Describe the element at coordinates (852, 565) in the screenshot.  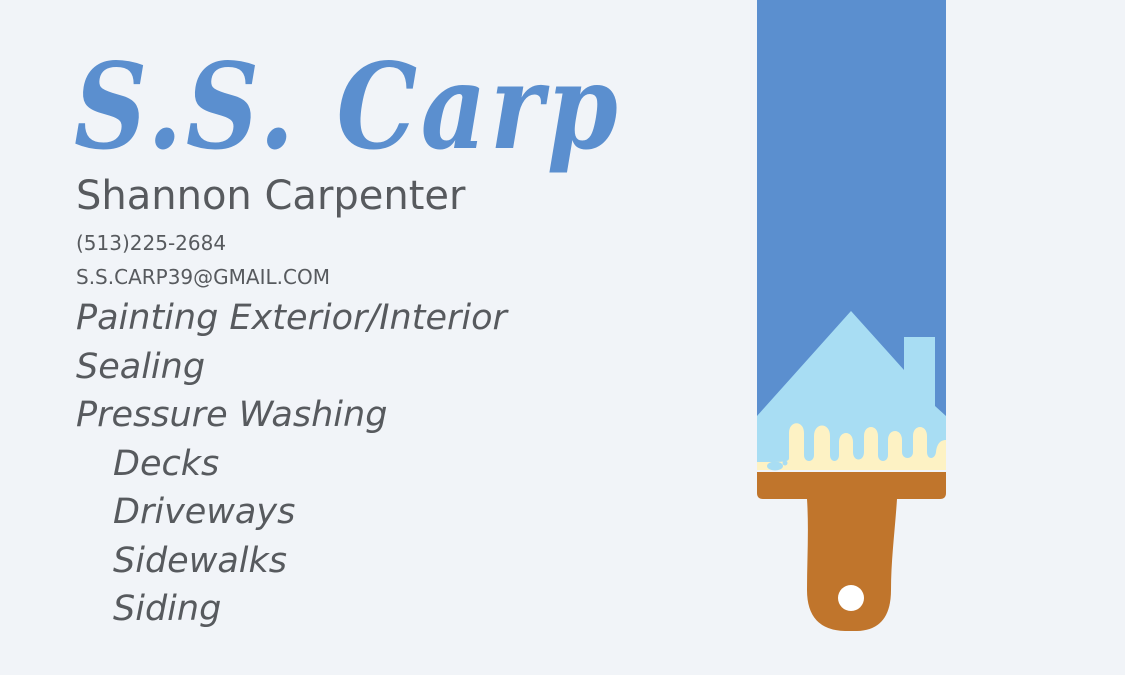
I see `brush-handle` at that location.